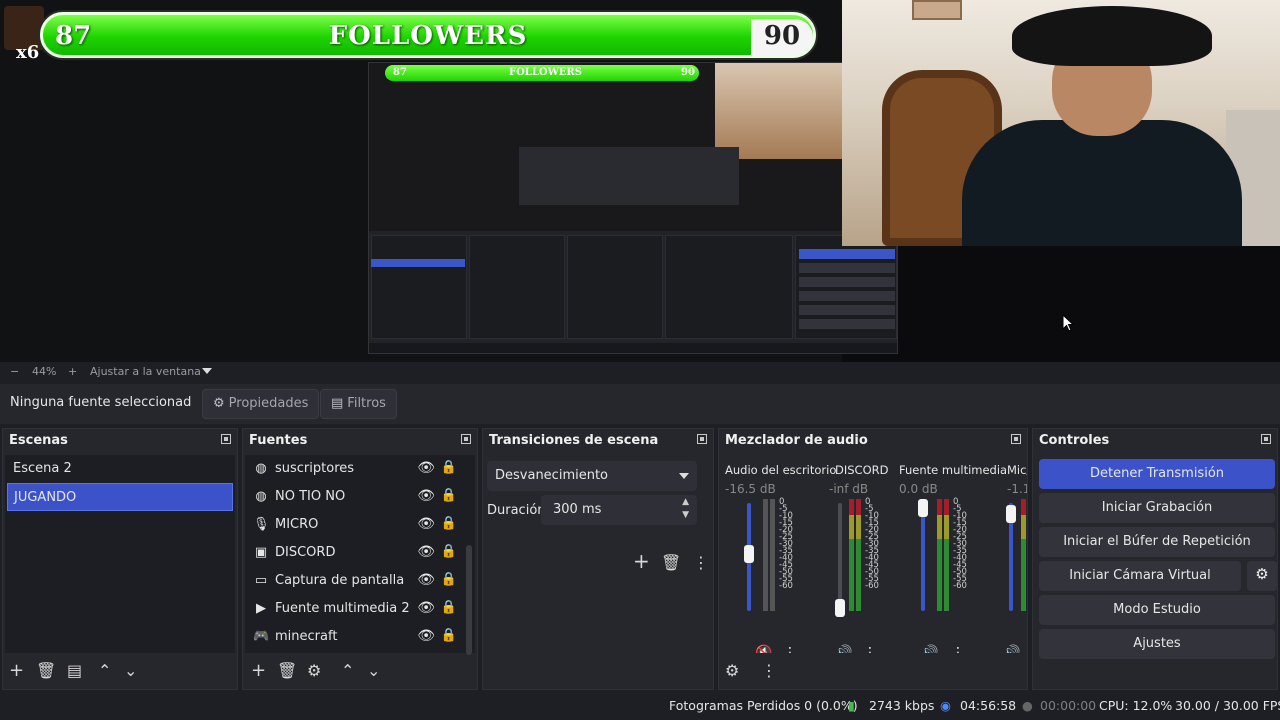 The width and height of the screenshot is (1280, 720). What do you see at coordinates (356, 581) in the screenshot?
I see `source-item: ▭ Captura de pantalla 👁 🔒` at bounding box center [356, 581].